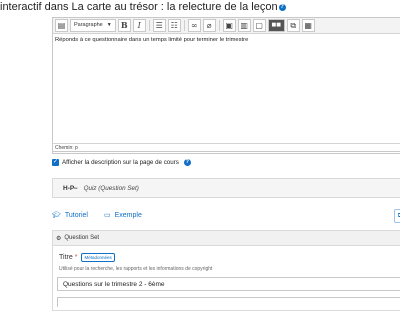 The image size is (400, 311). I want to click on settings-icon: ⚙, so click(59, 238).